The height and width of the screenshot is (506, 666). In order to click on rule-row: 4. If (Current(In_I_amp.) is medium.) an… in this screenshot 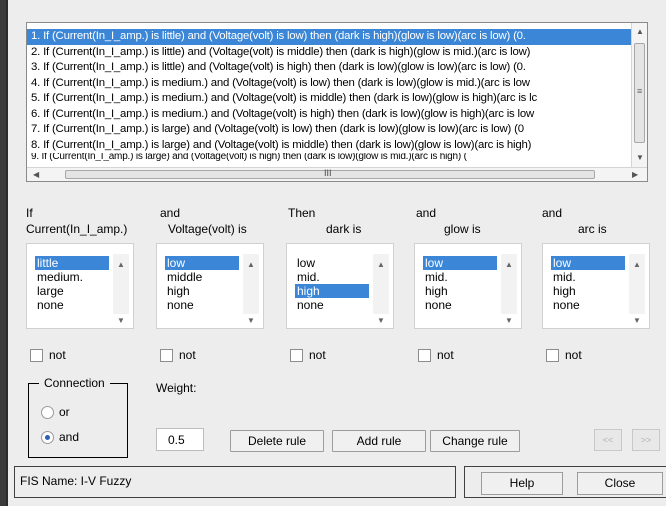, I will do `click(329, 84)`.